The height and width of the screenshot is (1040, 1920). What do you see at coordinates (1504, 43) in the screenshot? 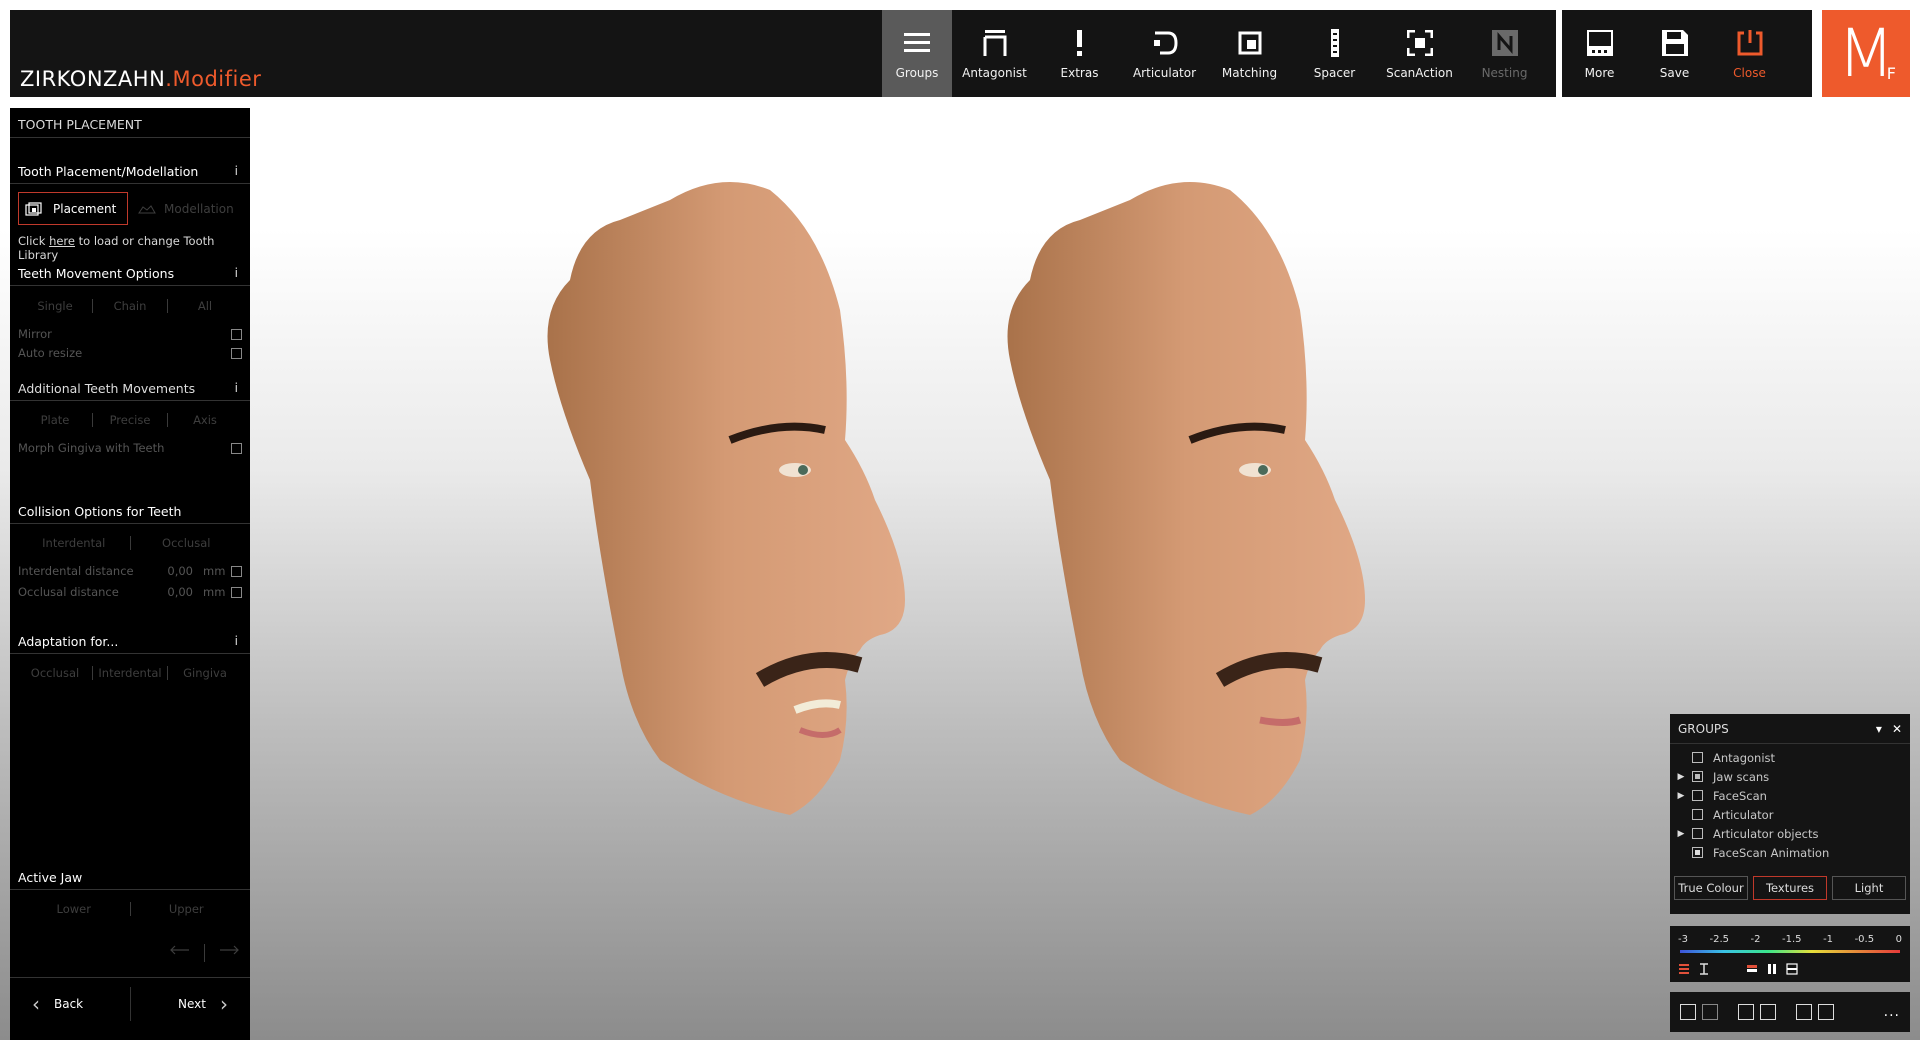
I see `nesting-icon` at bounding box center [1504, 43].